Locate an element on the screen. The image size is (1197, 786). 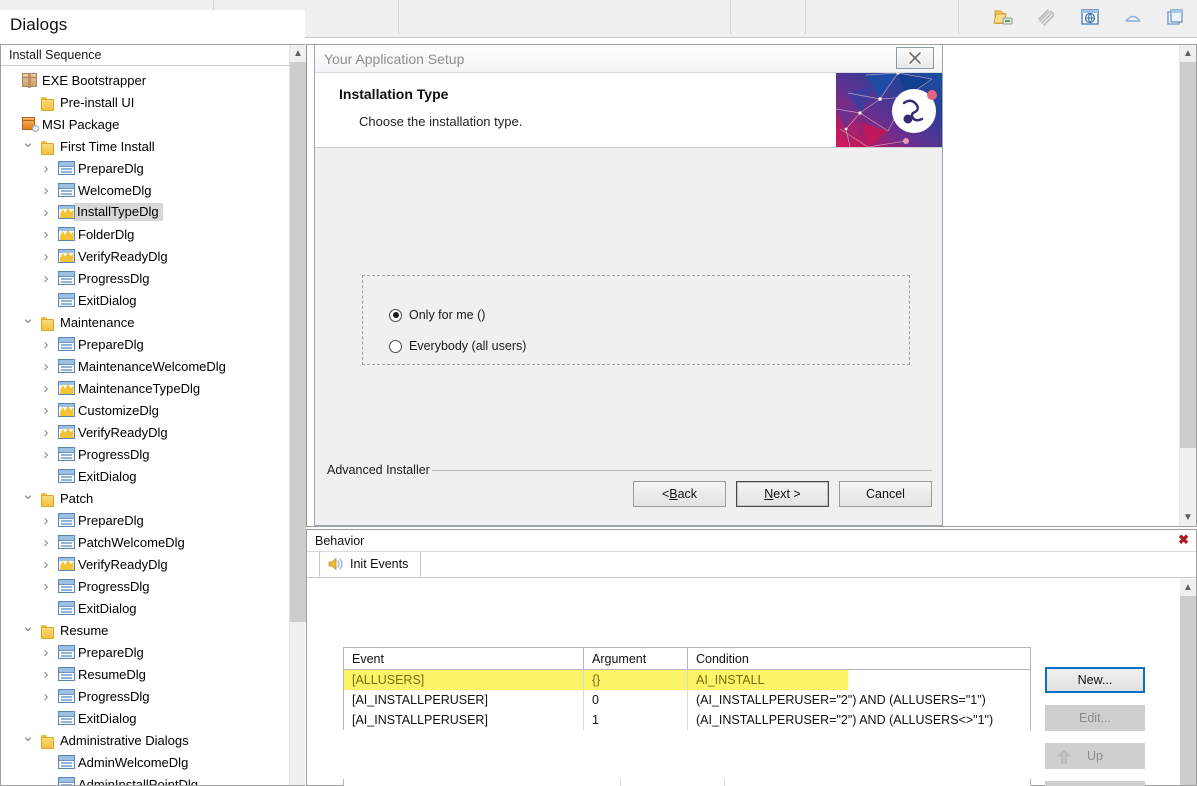
scroll-down-icon: ▼ is located at coordinates (1188, 517).